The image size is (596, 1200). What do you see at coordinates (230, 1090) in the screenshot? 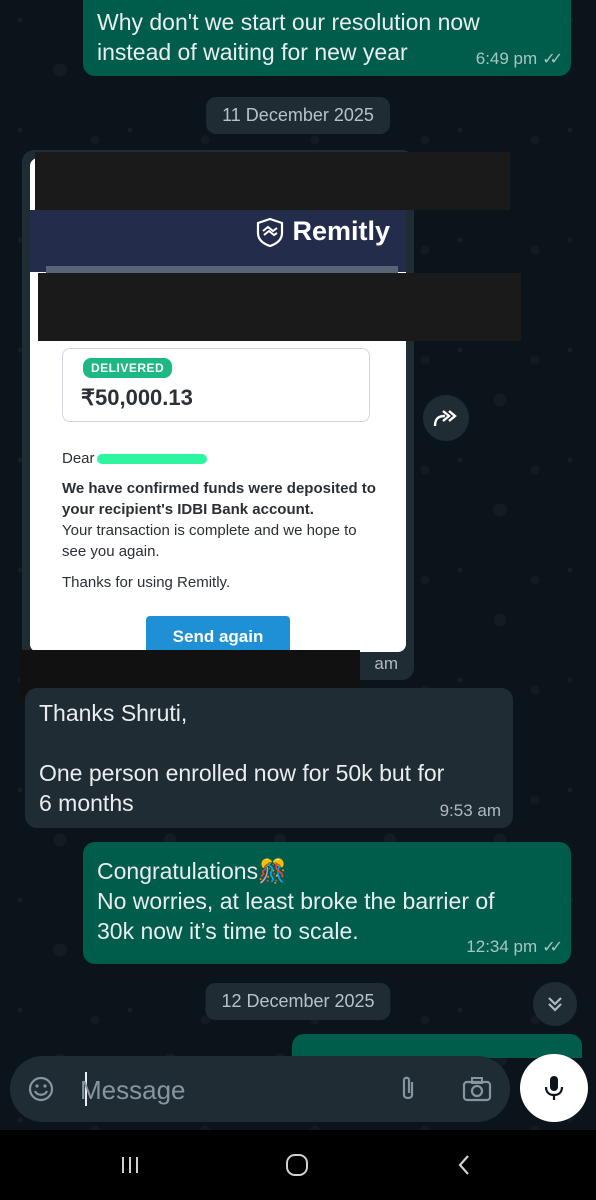
I see `message-input` at bounding box center [230, 1090].